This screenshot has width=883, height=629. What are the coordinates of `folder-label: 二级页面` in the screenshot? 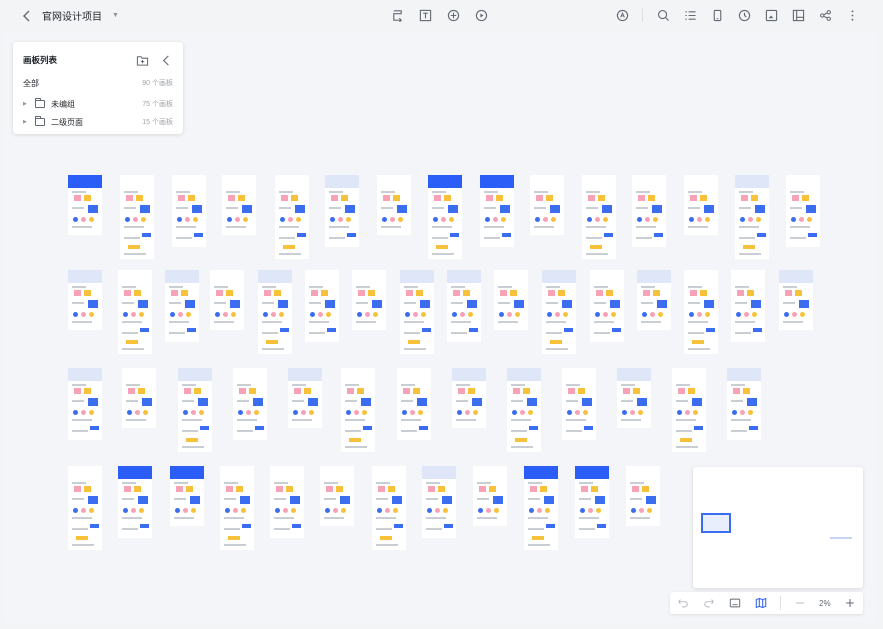 It's located at (67, 122).